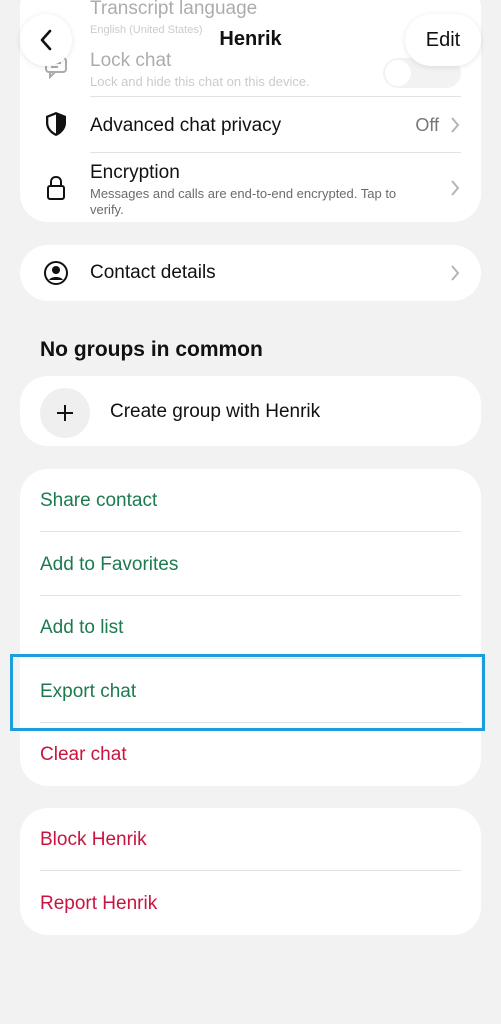  I want to click on shield-icon, so click(56, 124).